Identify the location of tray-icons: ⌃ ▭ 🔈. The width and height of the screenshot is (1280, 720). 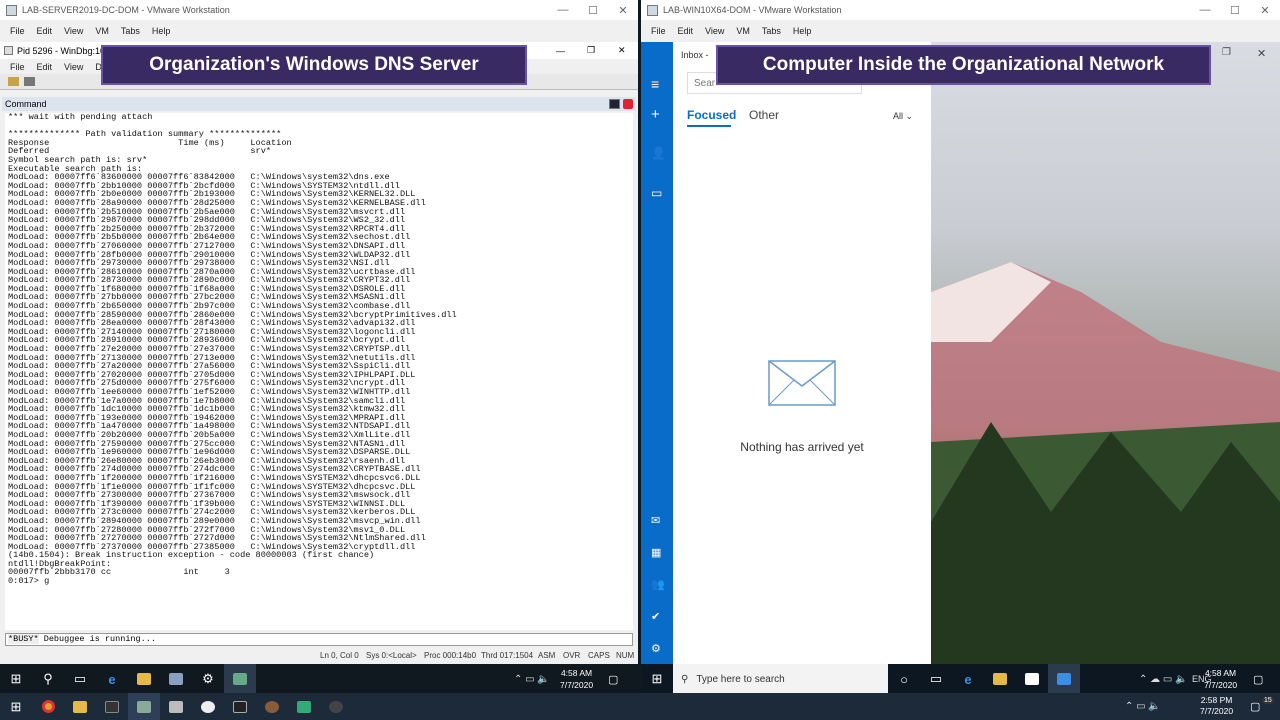
(532, 679).